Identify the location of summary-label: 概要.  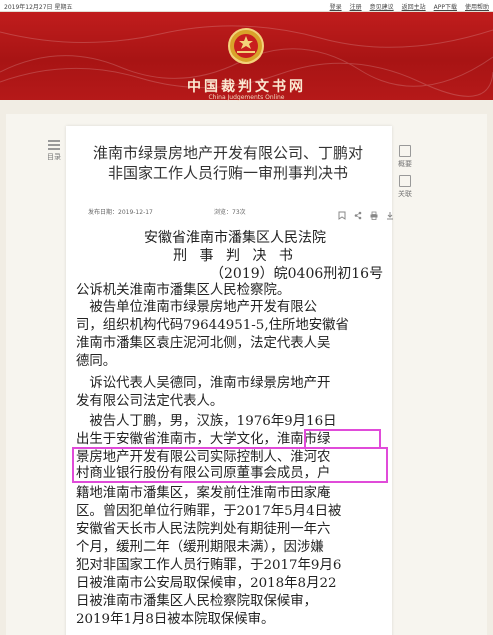
(405, 164).